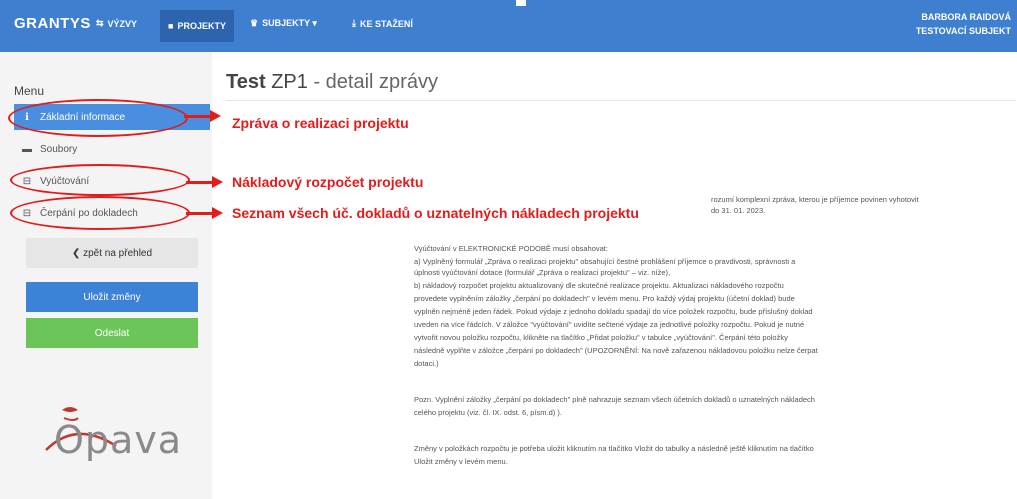 Image resolution: width=1017 pixels, height=499 pixels. Describe the element at coordinates (246, 82) in the screenshot. I see `title-bold: Test` at that location.